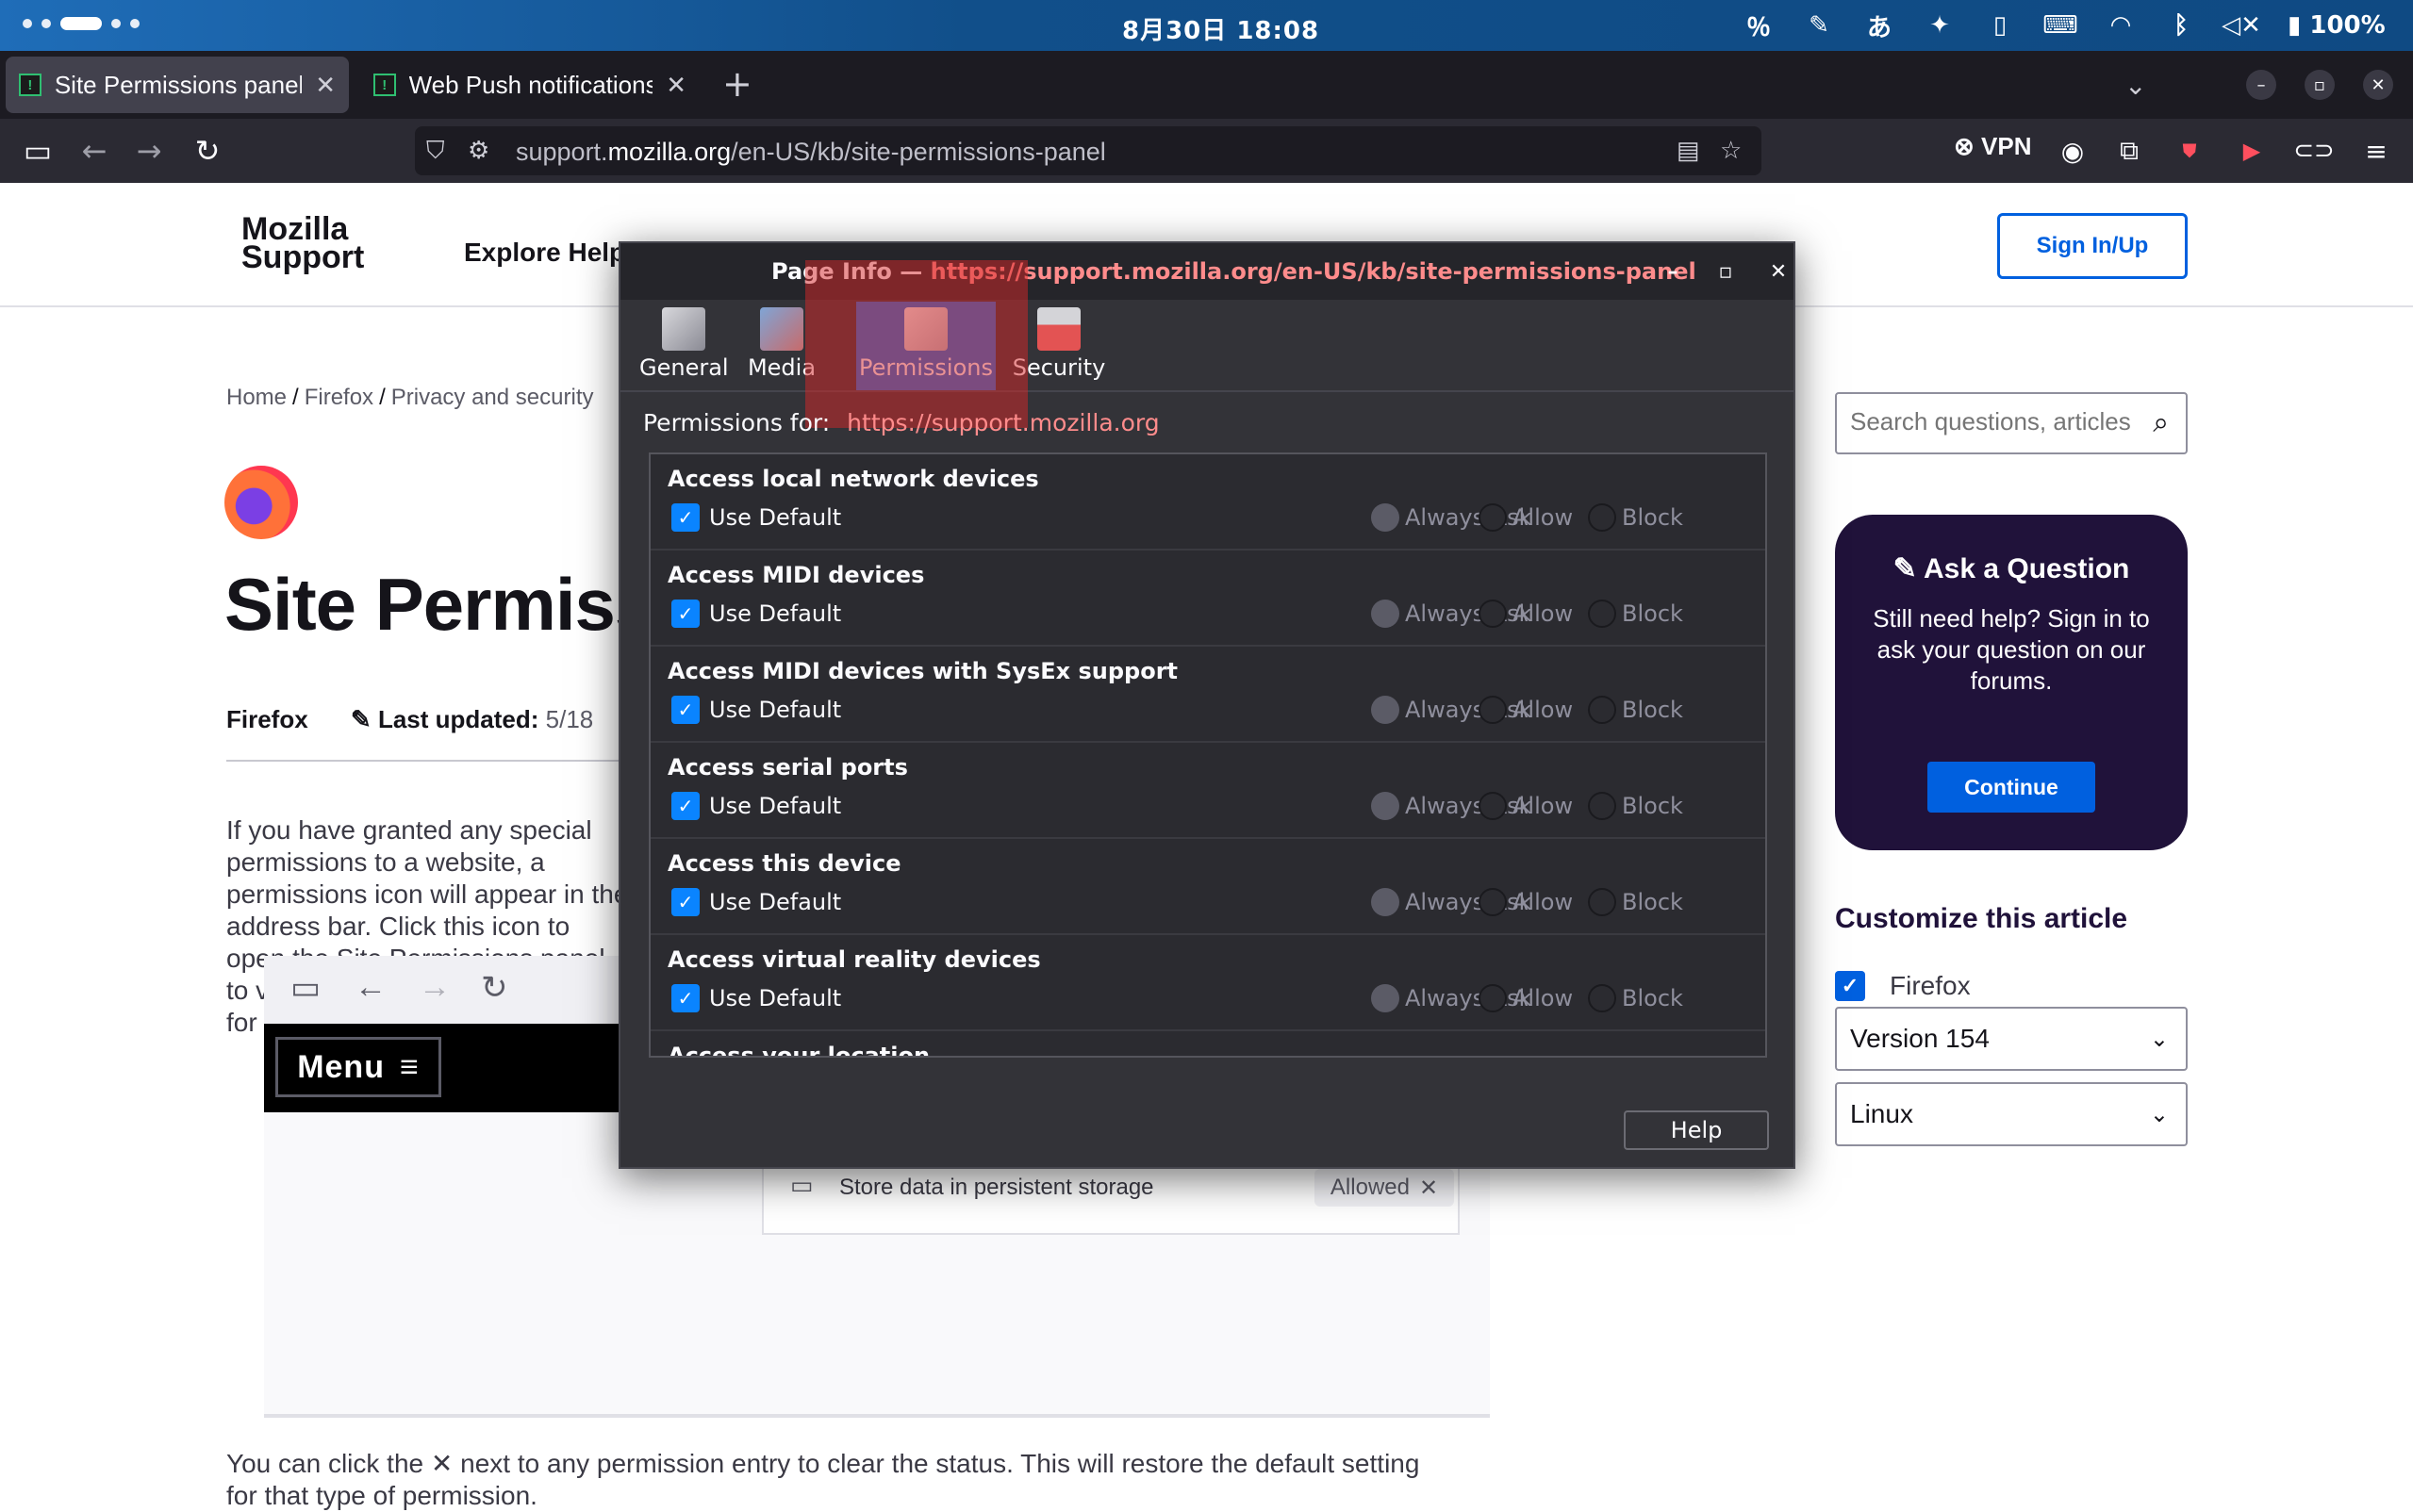 Image resolution: width=2413 pixels, height=1512 pixels. Describe the element at coordinates (1652, 998) in the screenshot. I see `radio-label: Block` at that location.